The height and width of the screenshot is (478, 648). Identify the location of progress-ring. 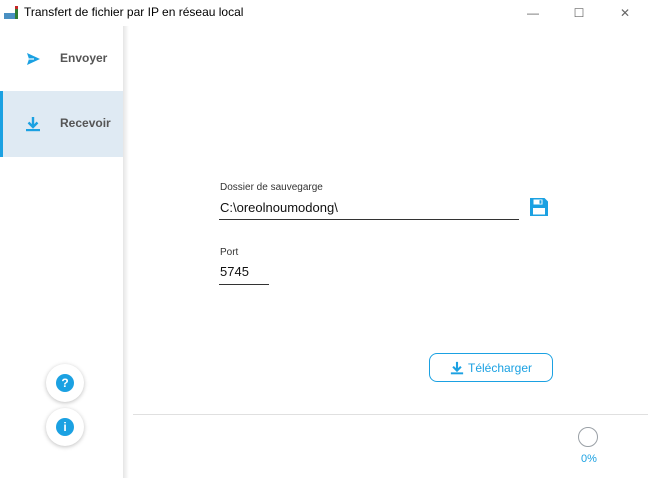
(588, 437).